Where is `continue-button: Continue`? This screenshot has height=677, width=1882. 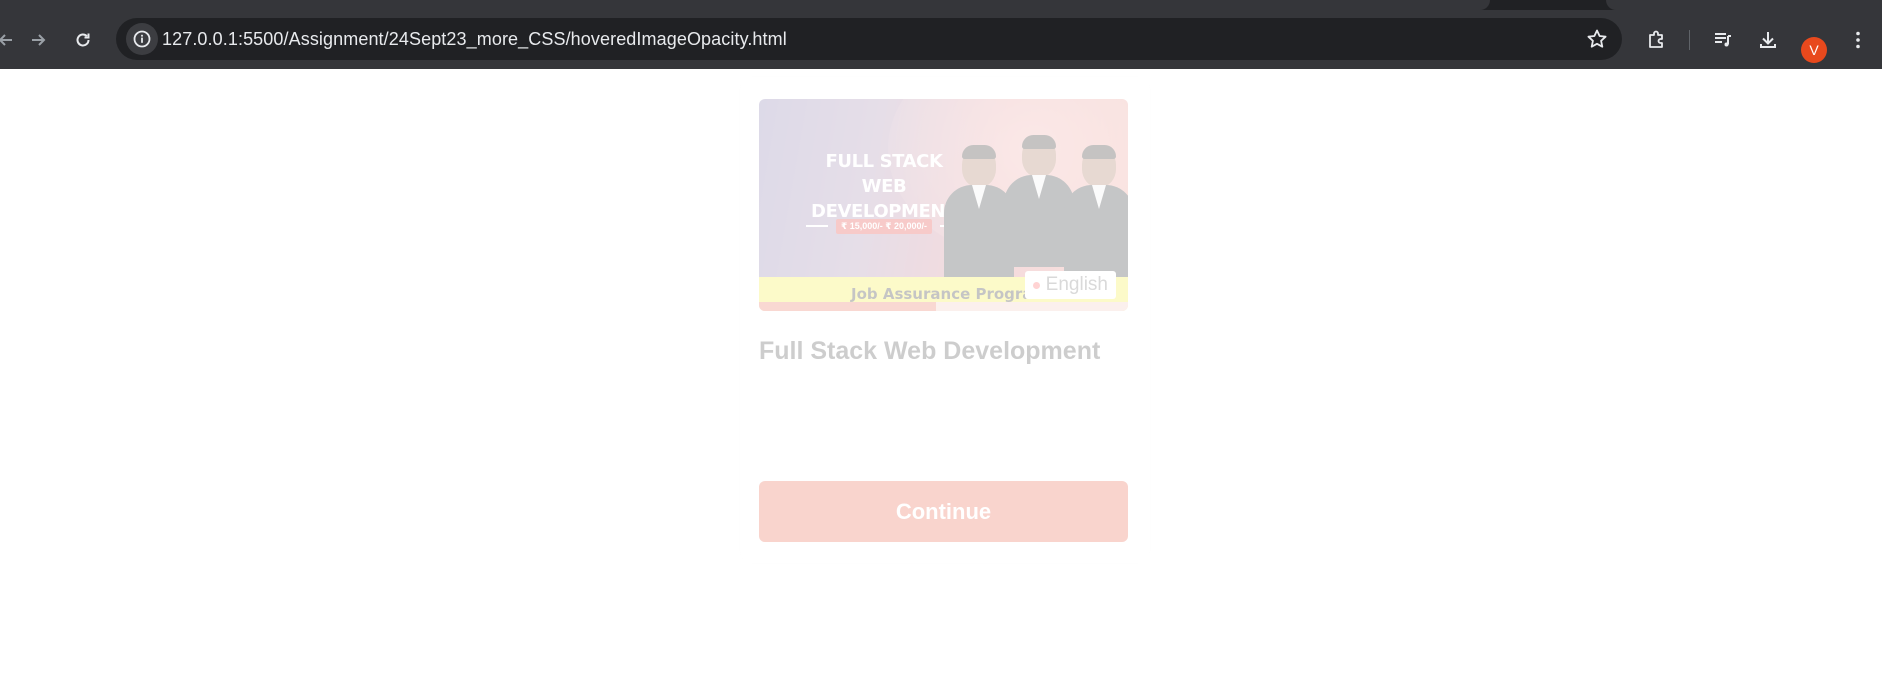
continue-button: Continue is located at coordinates (943, 511).